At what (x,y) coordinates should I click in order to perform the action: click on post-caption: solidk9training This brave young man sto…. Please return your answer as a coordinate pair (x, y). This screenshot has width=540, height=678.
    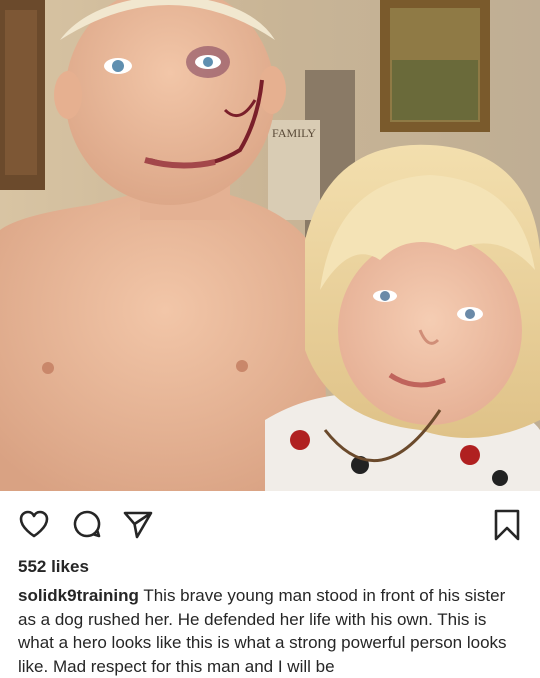
    Looking at the image, I should click on (270, 631).